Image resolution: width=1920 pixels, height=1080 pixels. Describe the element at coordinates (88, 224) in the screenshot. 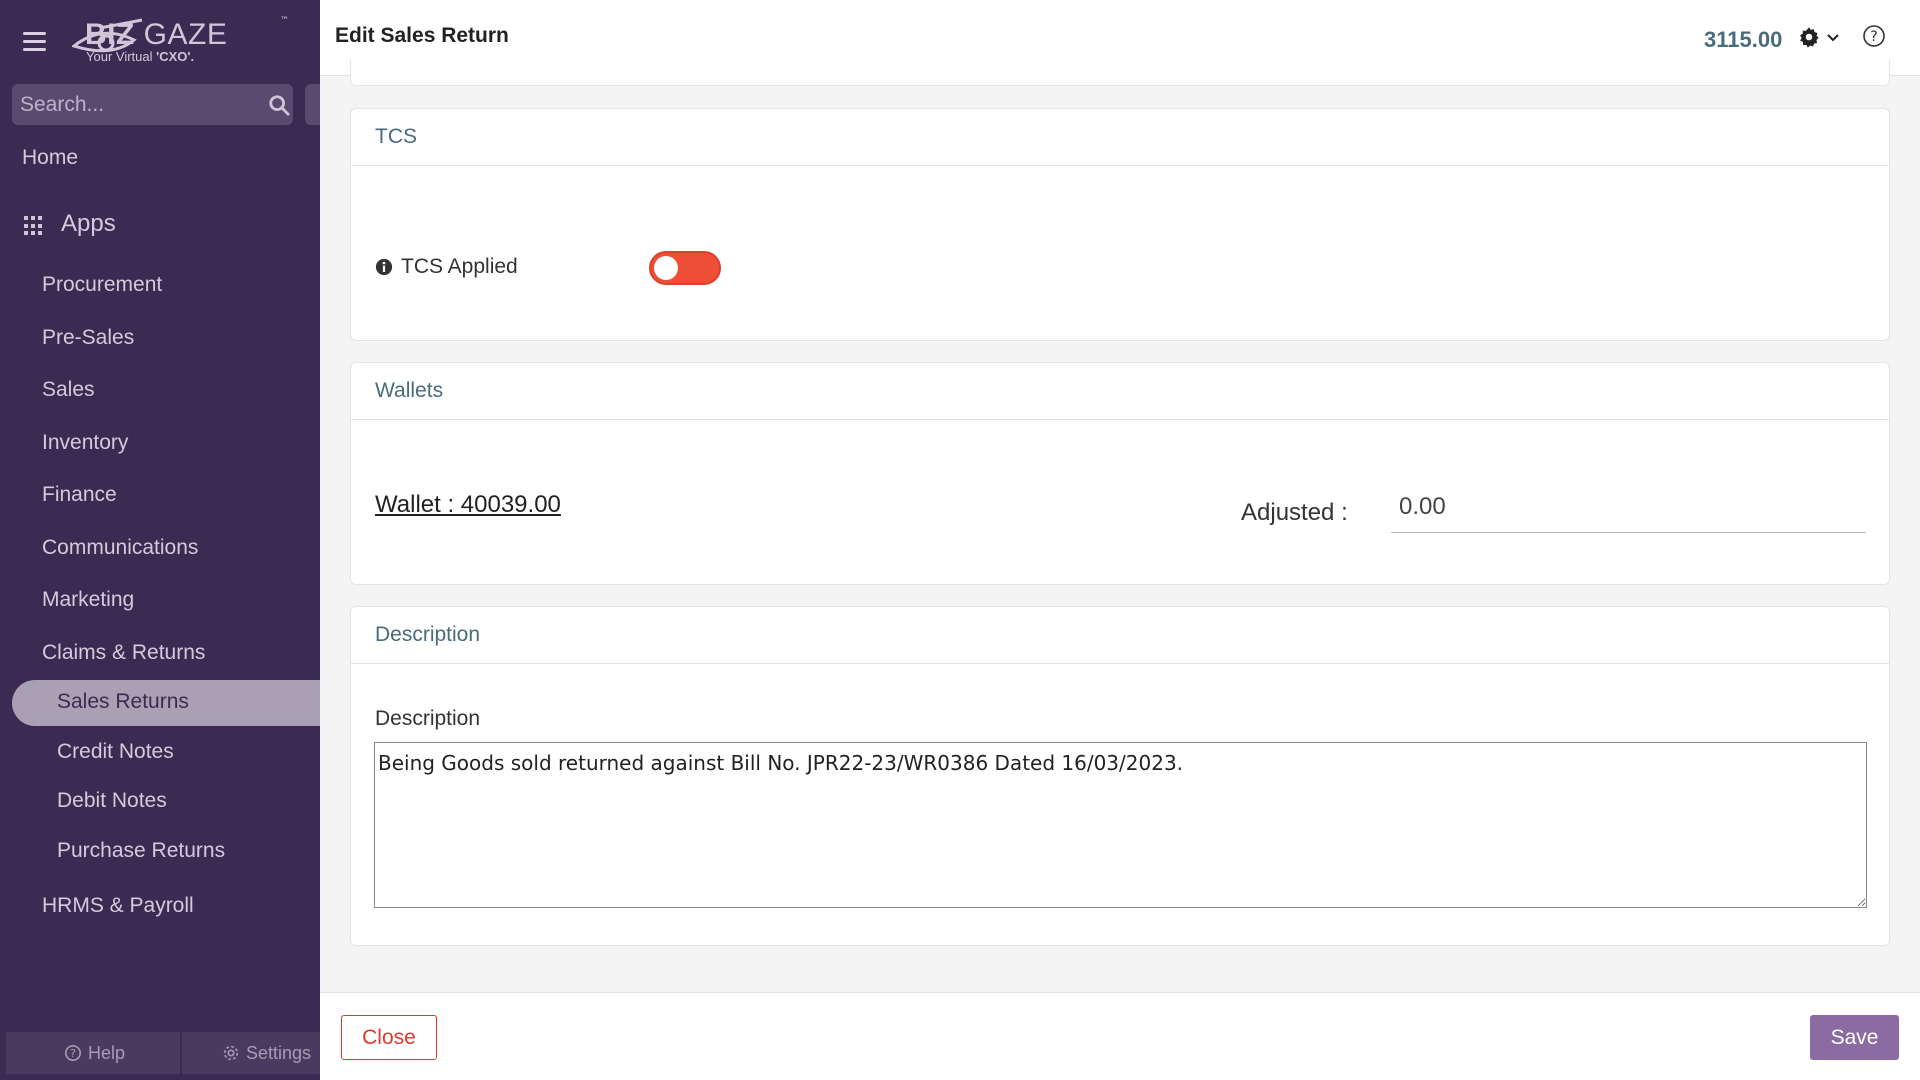

I see `sidebar-item-apps: Apps` at that location.